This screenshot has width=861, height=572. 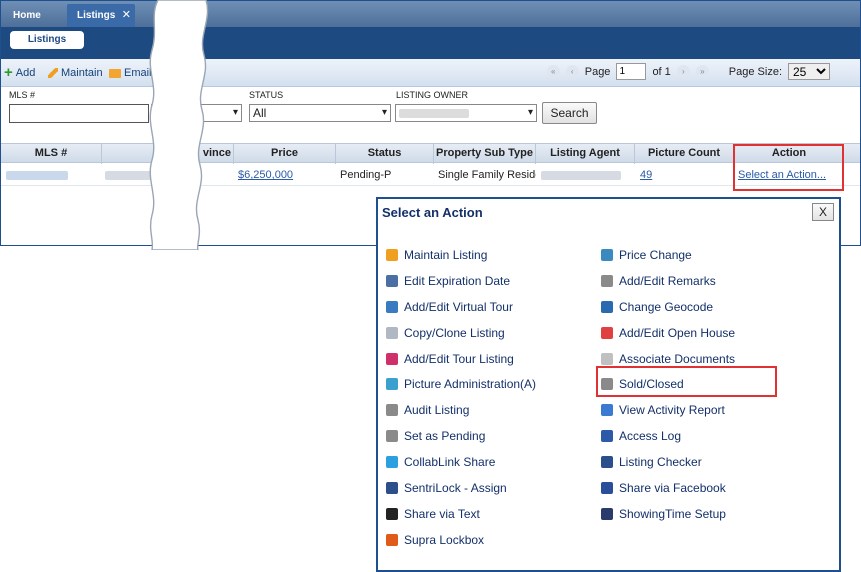 I want to click on add-button: + Add, so click(x=19, y=72).